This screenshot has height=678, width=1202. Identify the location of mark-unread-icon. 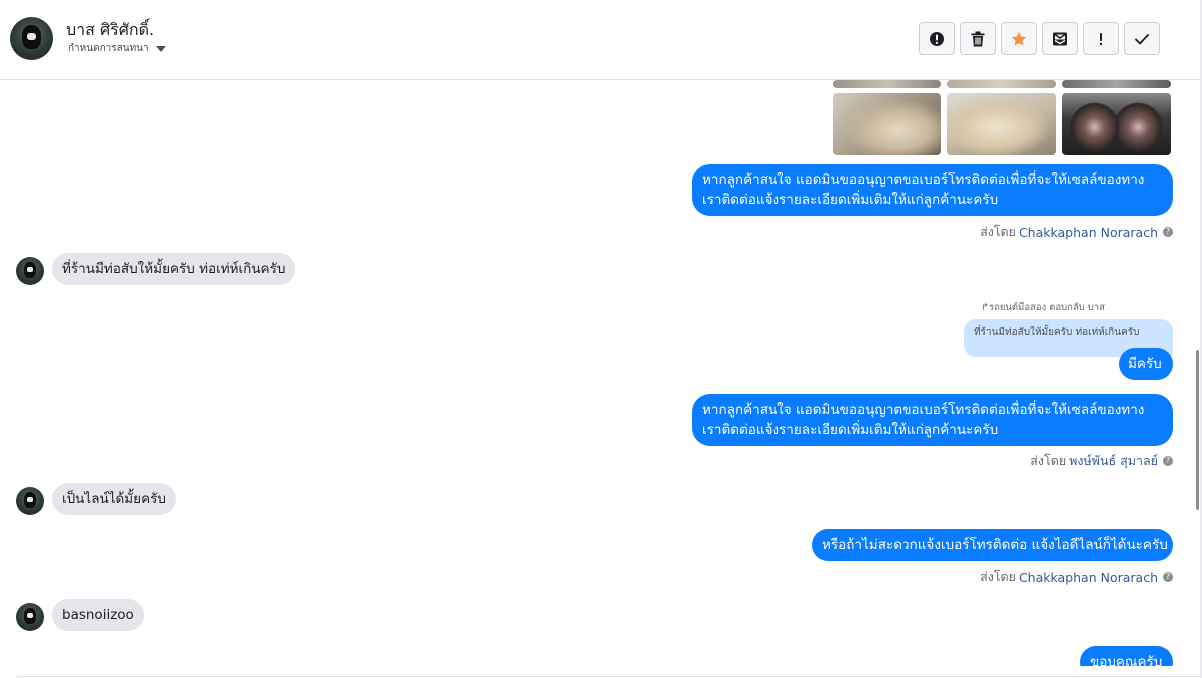
(1060, 38).